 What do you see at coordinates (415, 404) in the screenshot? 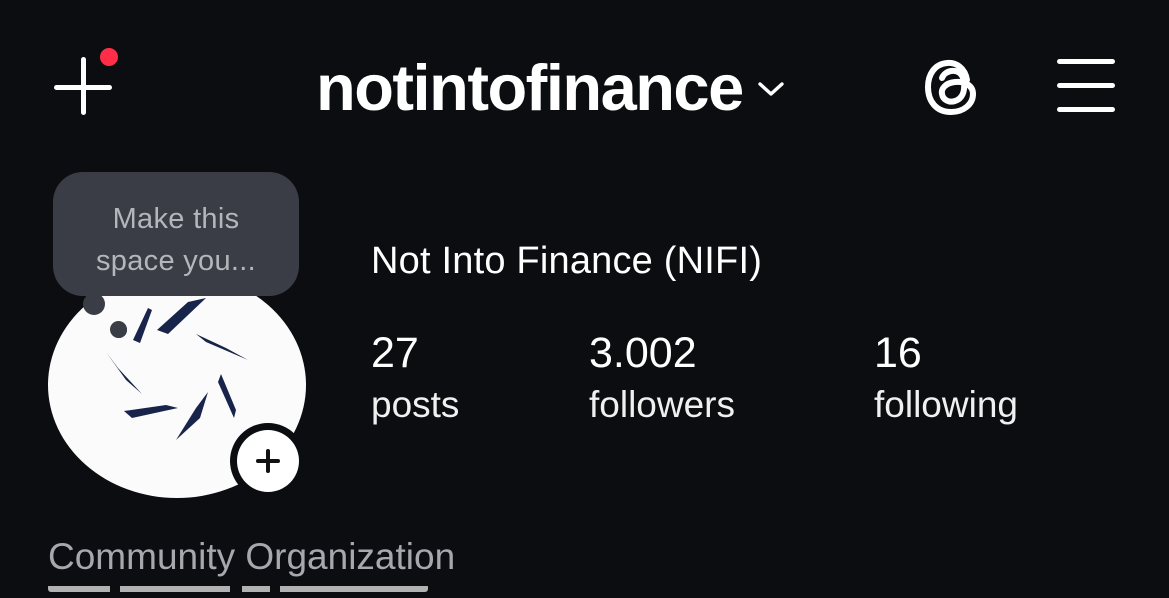
I see `posts-label: posts` at bounding box center [415, 404].